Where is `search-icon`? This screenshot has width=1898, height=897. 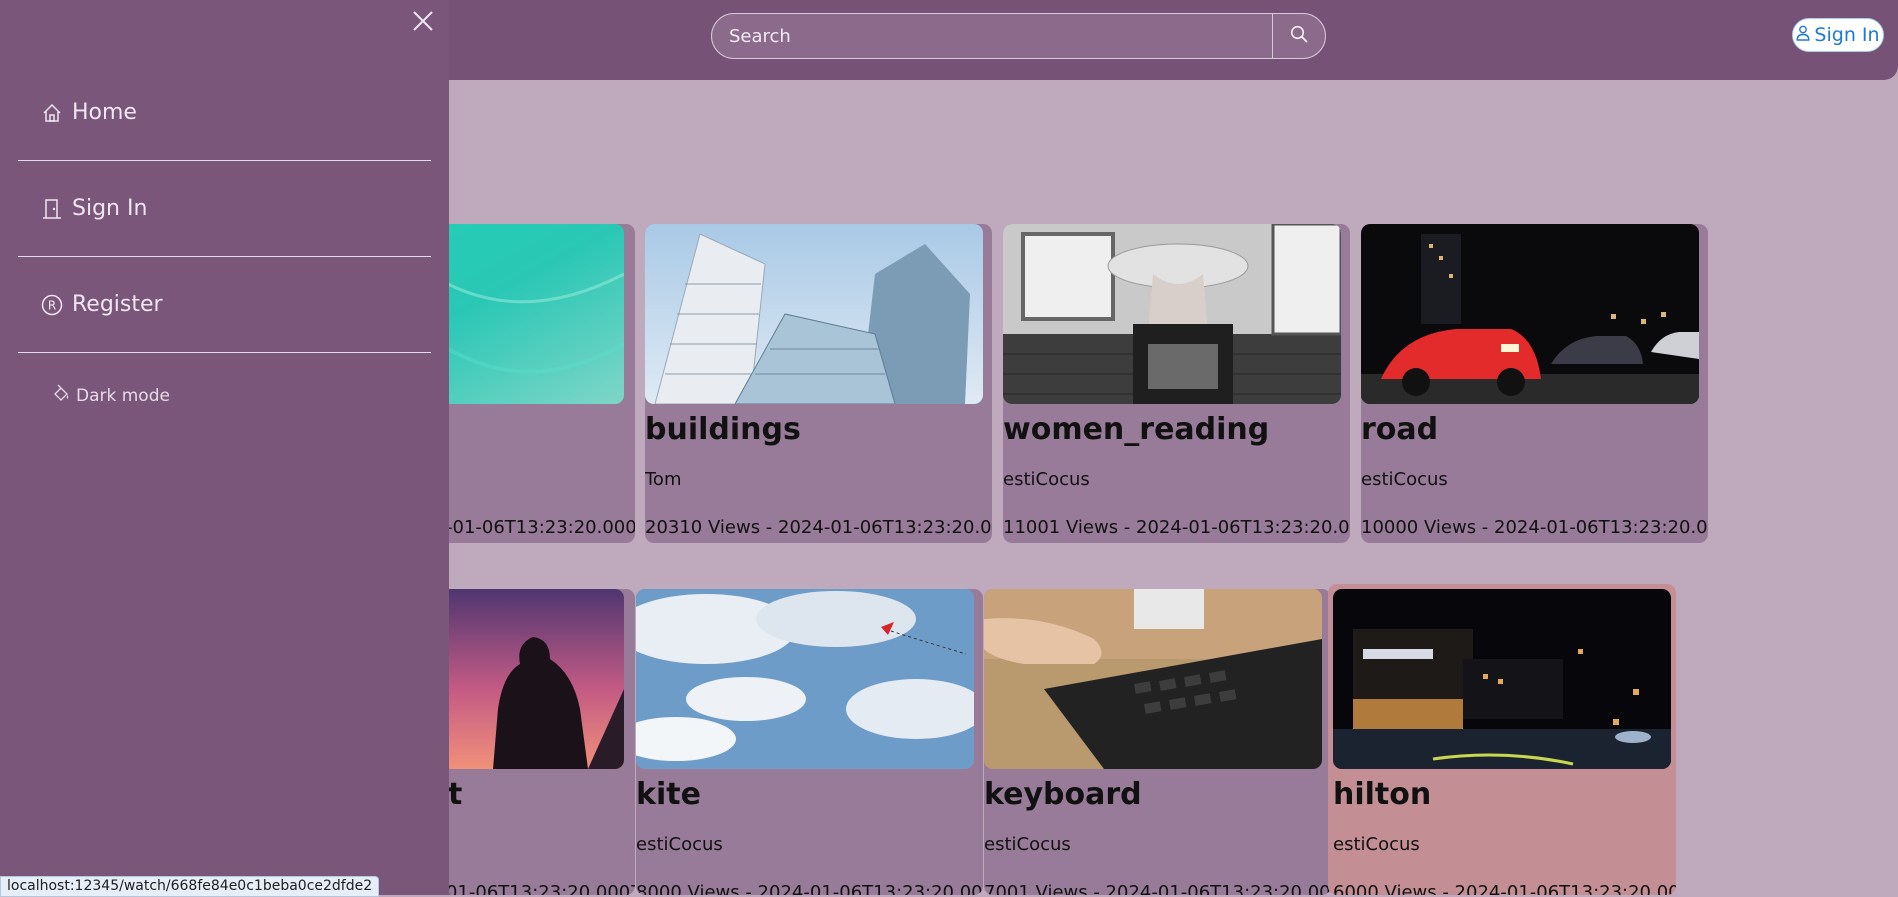
search-icon is located at coordinates (1299, 36).